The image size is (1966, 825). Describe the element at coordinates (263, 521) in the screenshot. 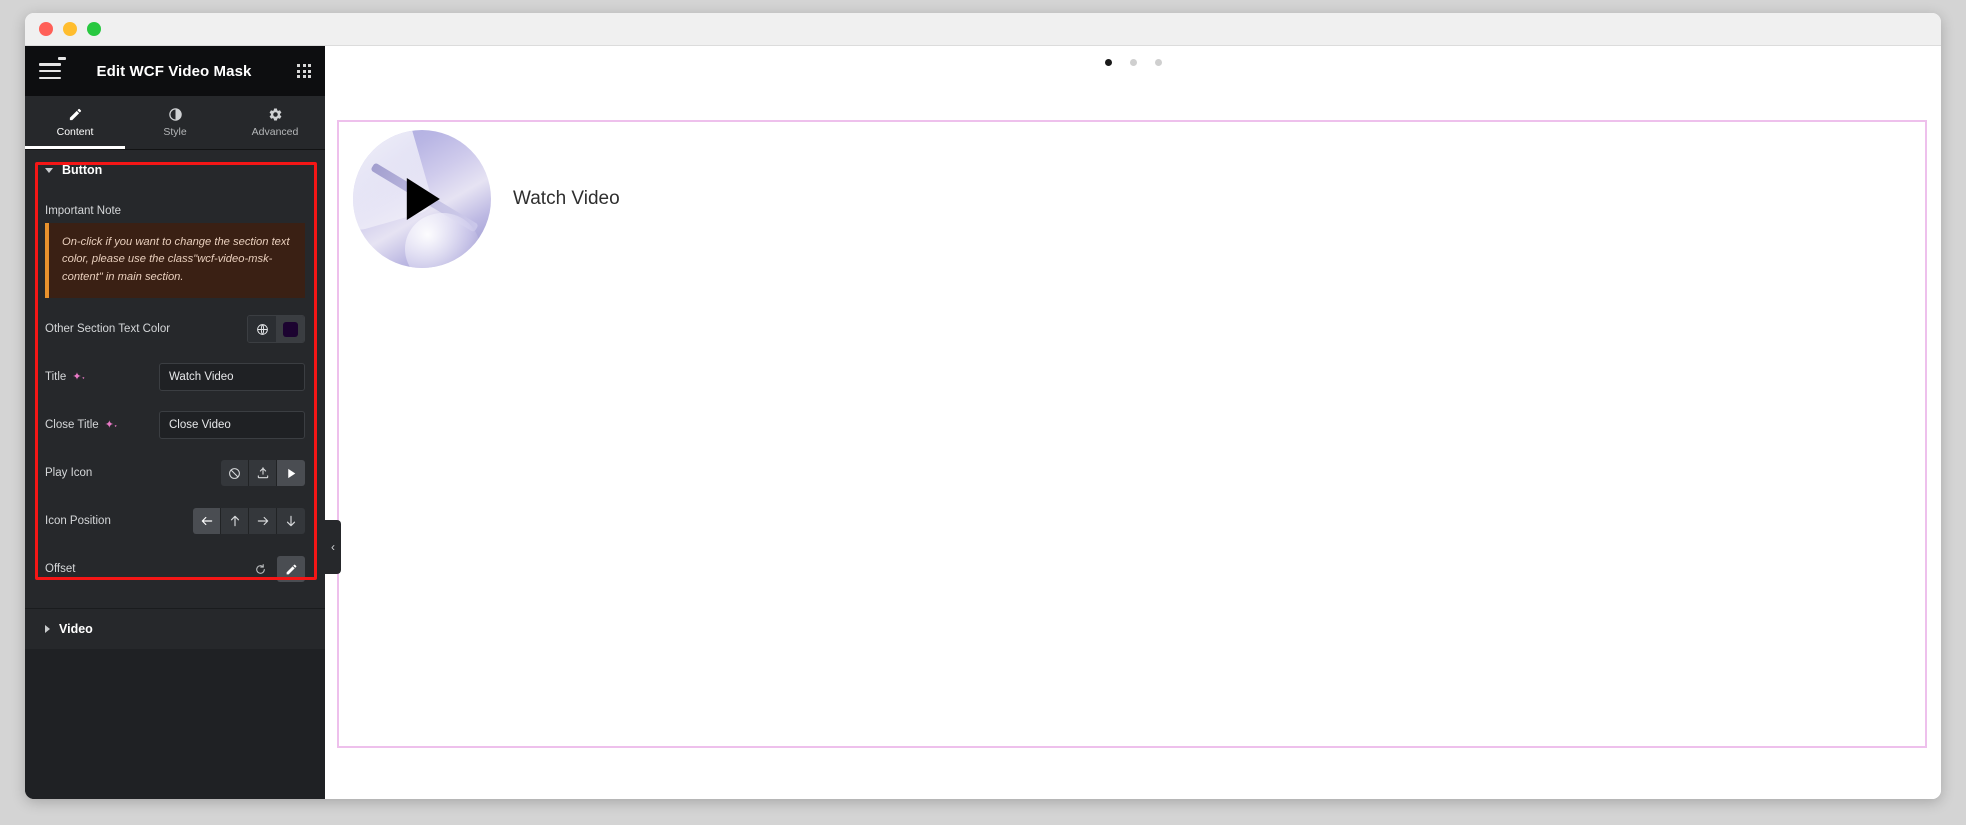

I see `arrow-right-icon` at that location.